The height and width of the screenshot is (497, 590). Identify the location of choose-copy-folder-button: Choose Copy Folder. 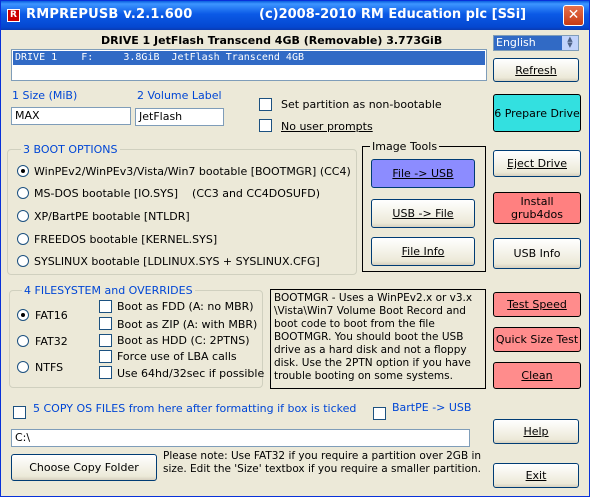
(84, 467).